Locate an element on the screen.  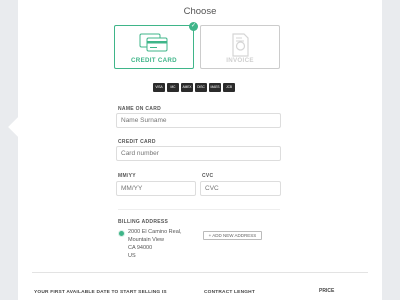
add-new-address-button: + ADD NEW ADDRESS is located at coordinates (232, 235).